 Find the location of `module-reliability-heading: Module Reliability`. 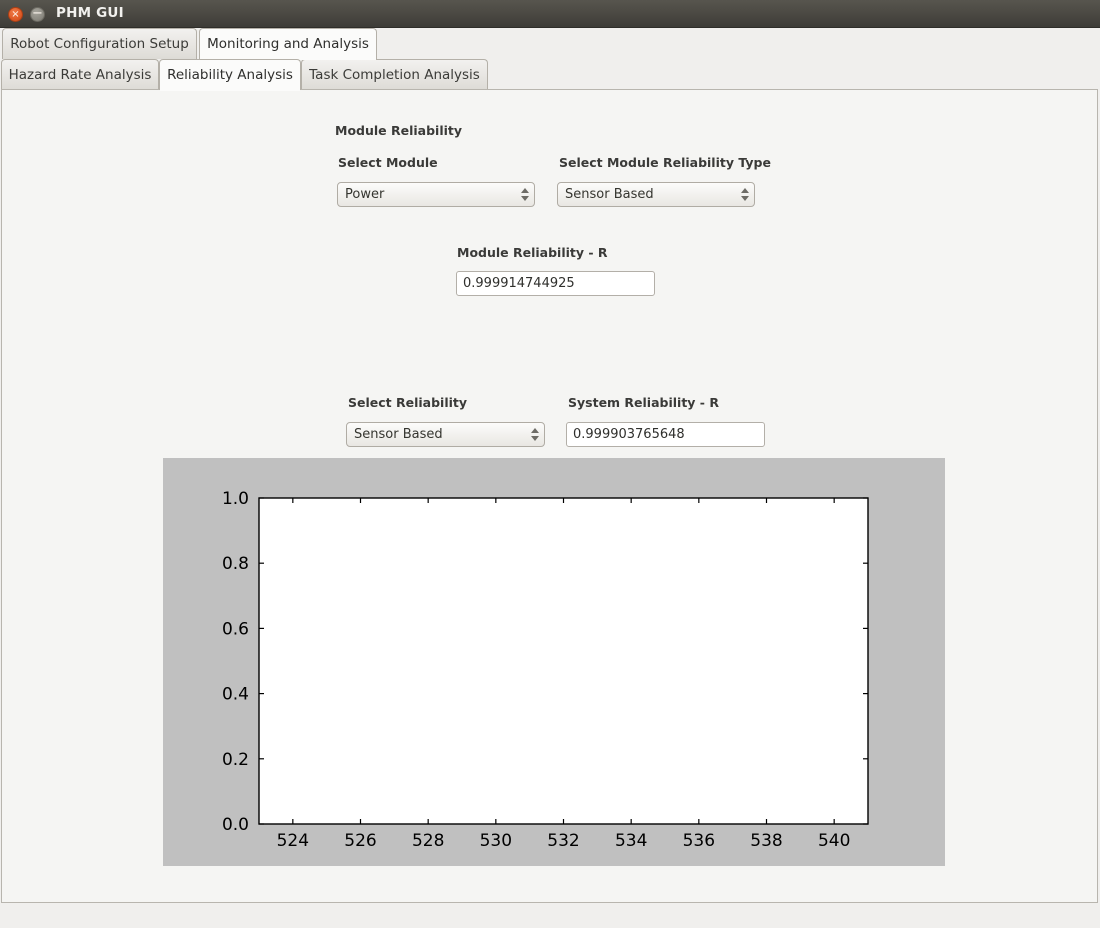

module-reliability-heading: Module Reliability is located at coordinates (399, 130).